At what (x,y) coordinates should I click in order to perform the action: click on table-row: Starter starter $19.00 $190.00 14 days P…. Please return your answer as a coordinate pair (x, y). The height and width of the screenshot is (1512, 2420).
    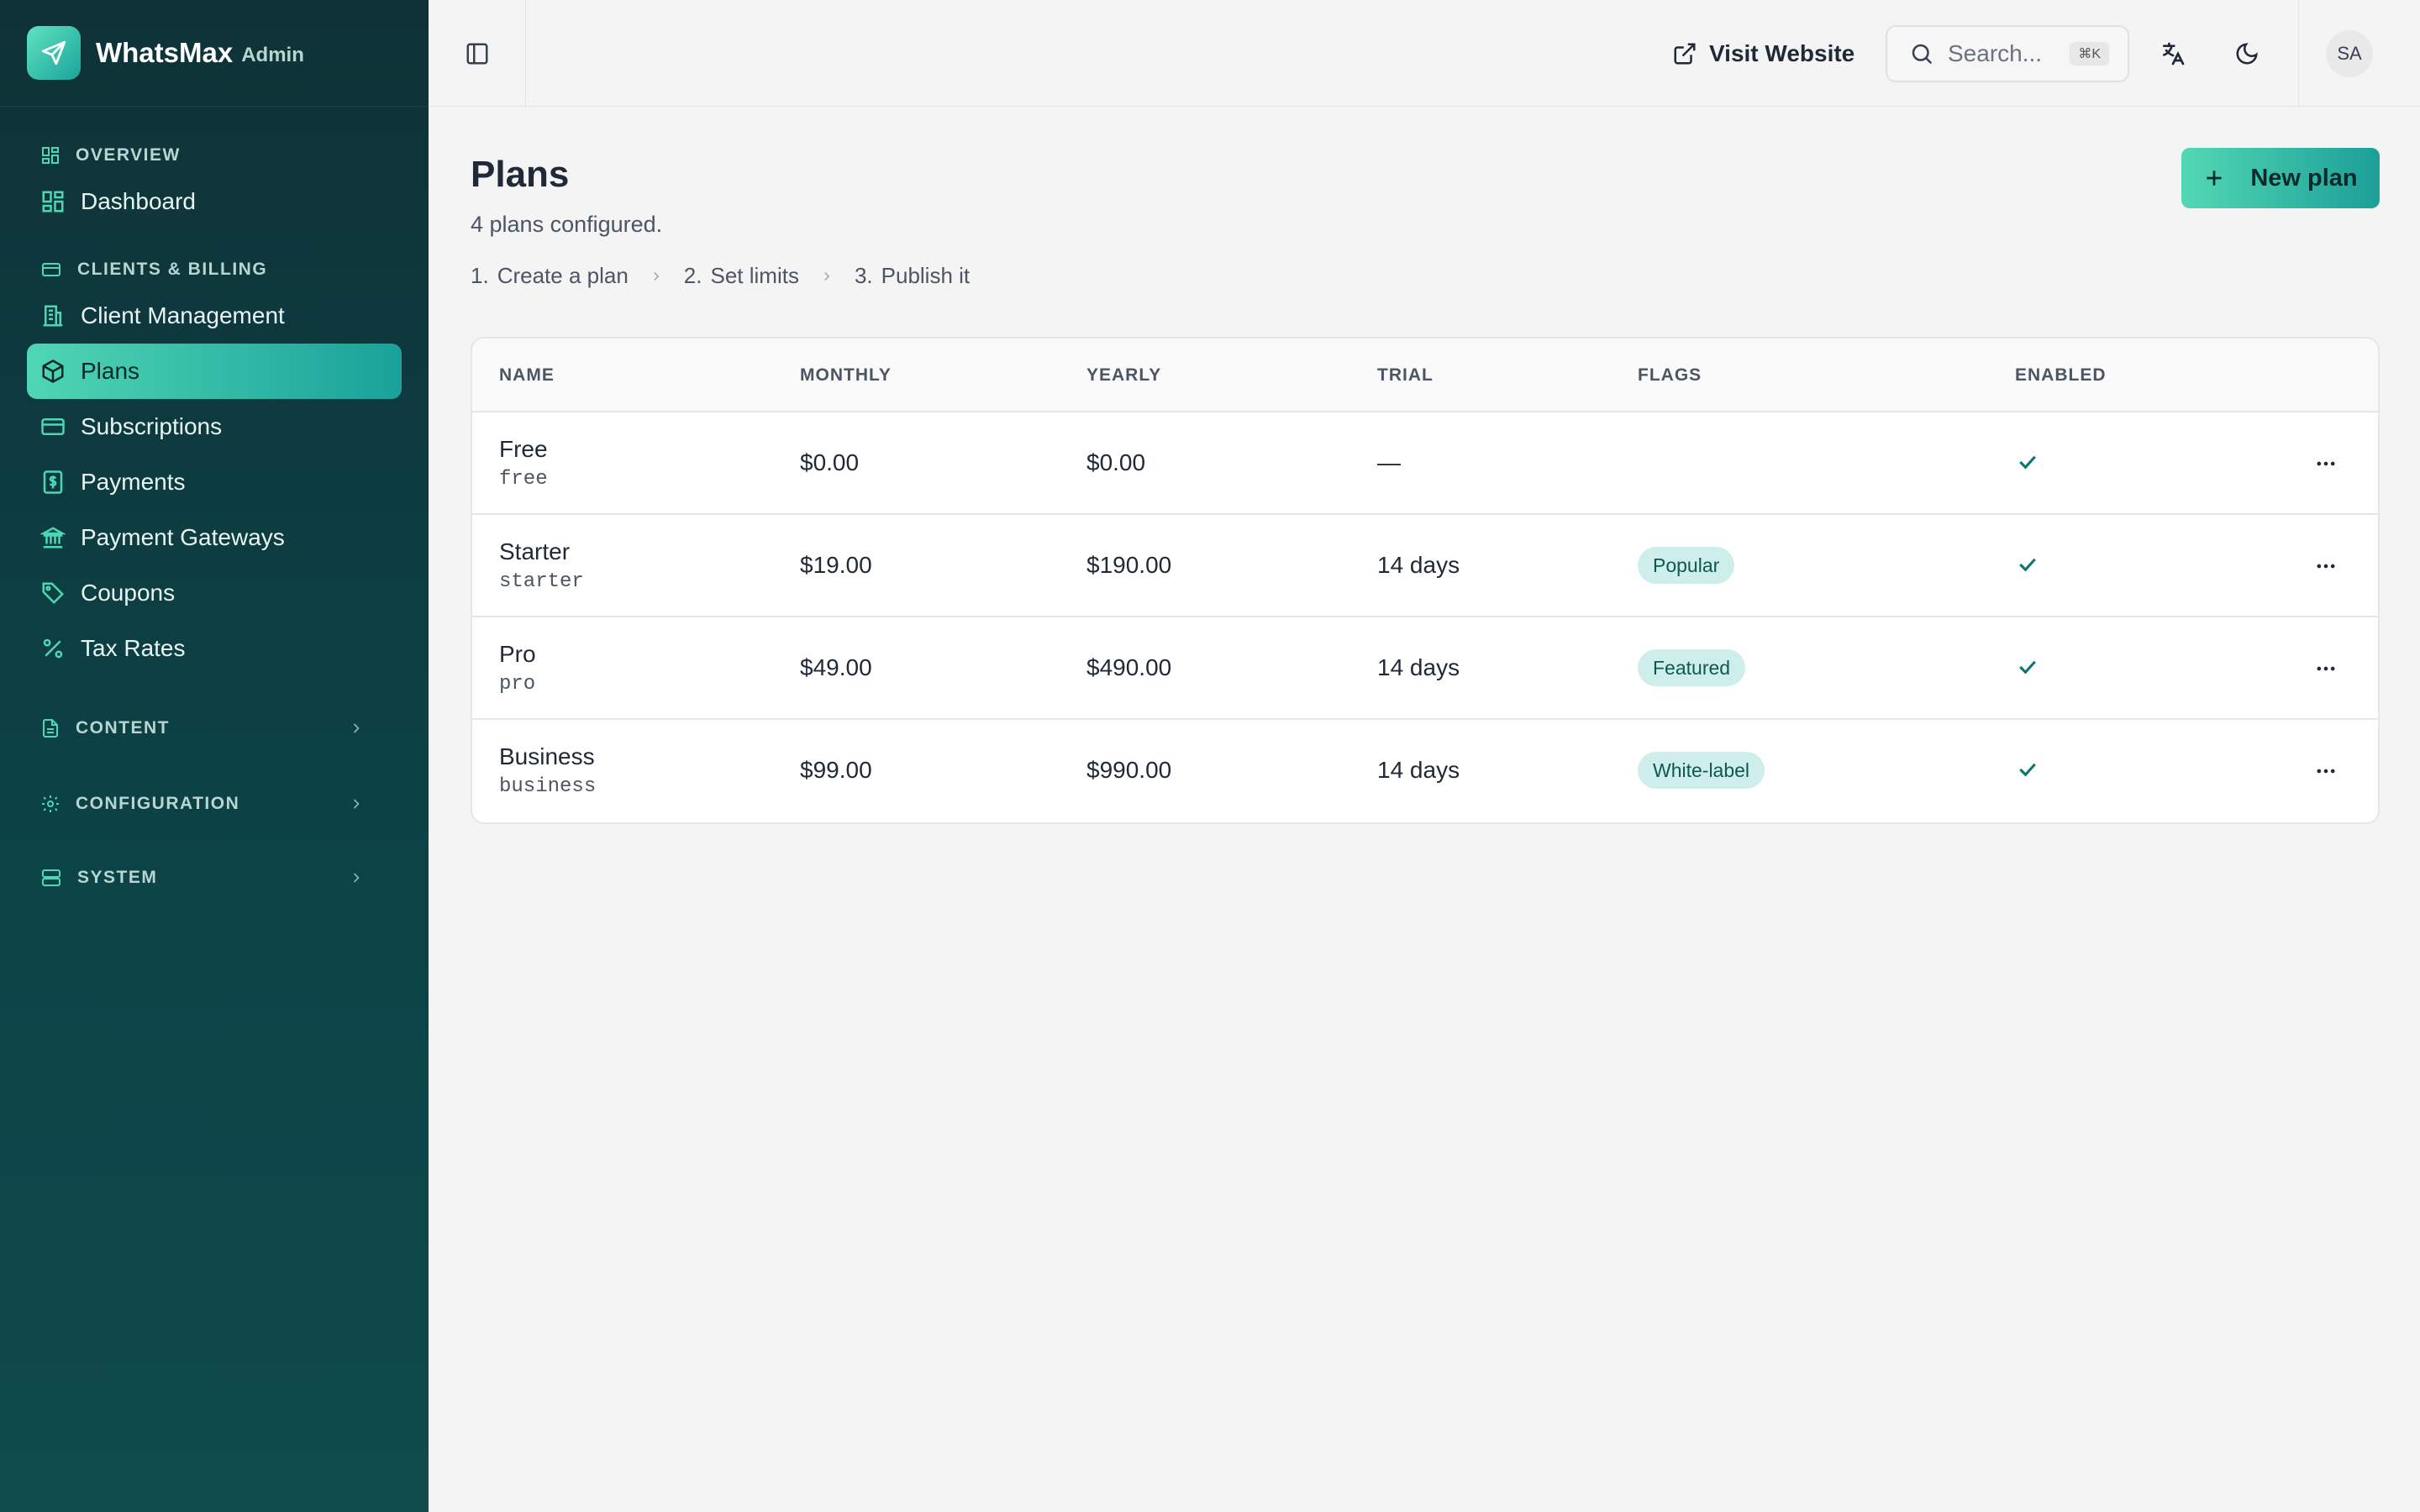
    Looking at the image, I should click on (1425, 566).